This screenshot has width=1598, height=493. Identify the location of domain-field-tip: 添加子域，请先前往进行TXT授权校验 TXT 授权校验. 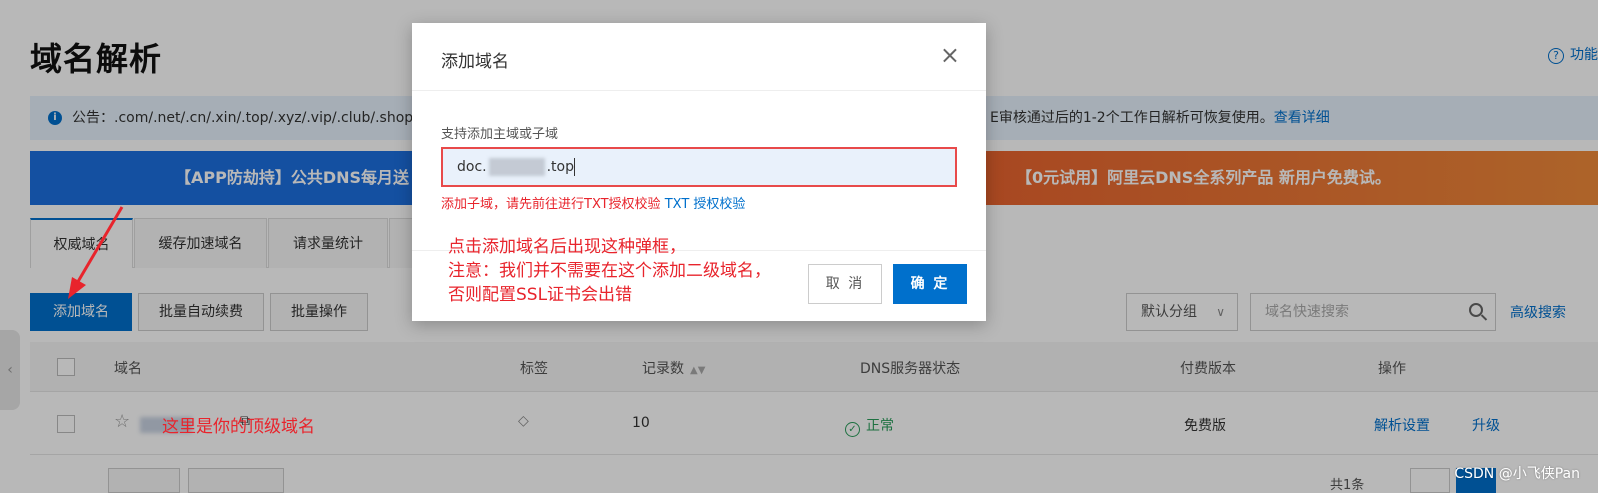
(593, 204).